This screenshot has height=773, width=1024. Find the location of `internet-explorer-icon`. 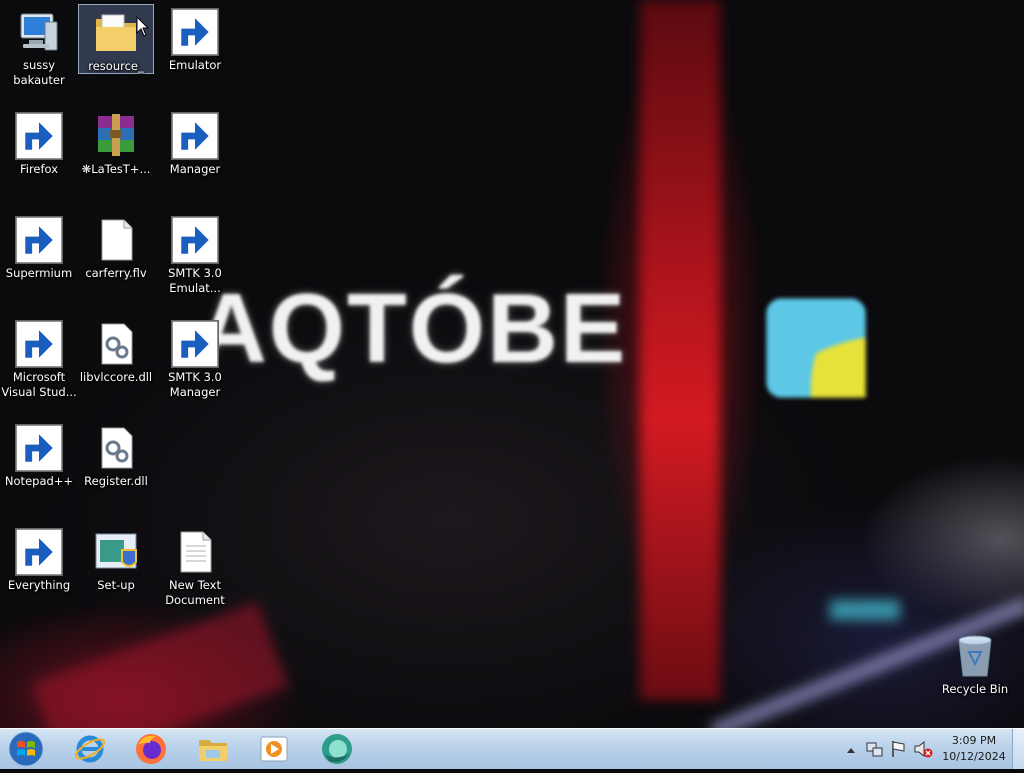

internet-explorer-icon is located at coordinates (90, 749).